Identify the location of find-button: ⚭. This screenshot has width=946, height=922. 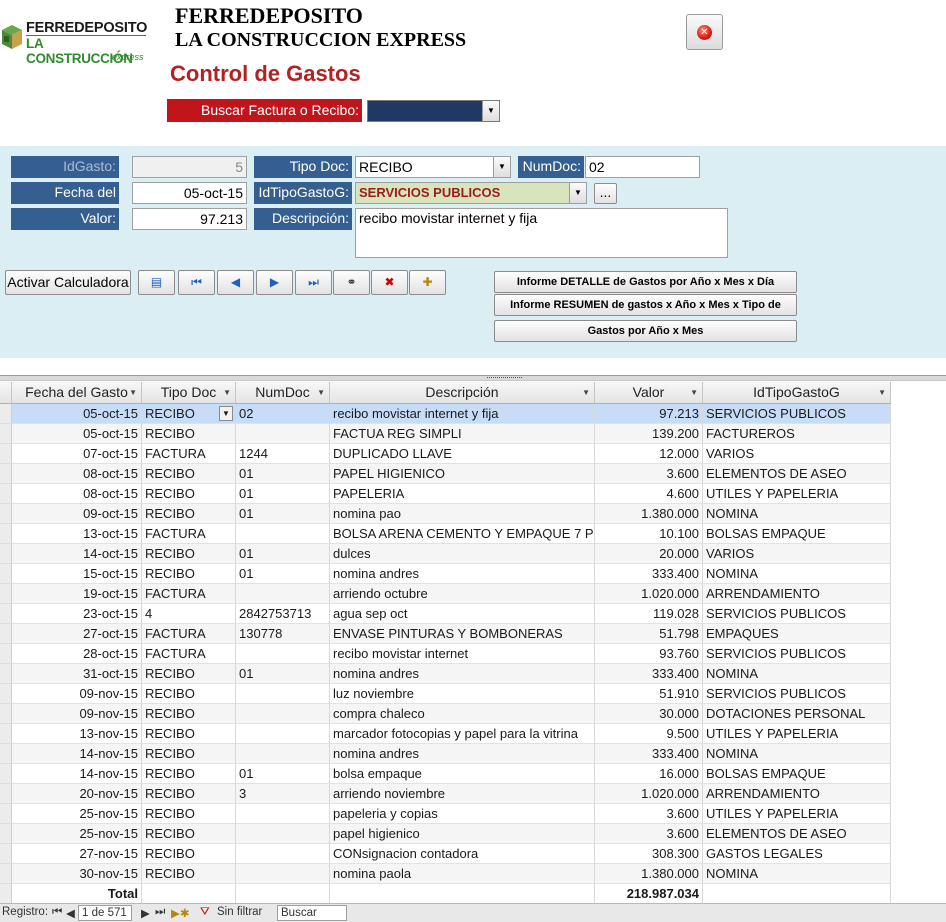
(351, 282).